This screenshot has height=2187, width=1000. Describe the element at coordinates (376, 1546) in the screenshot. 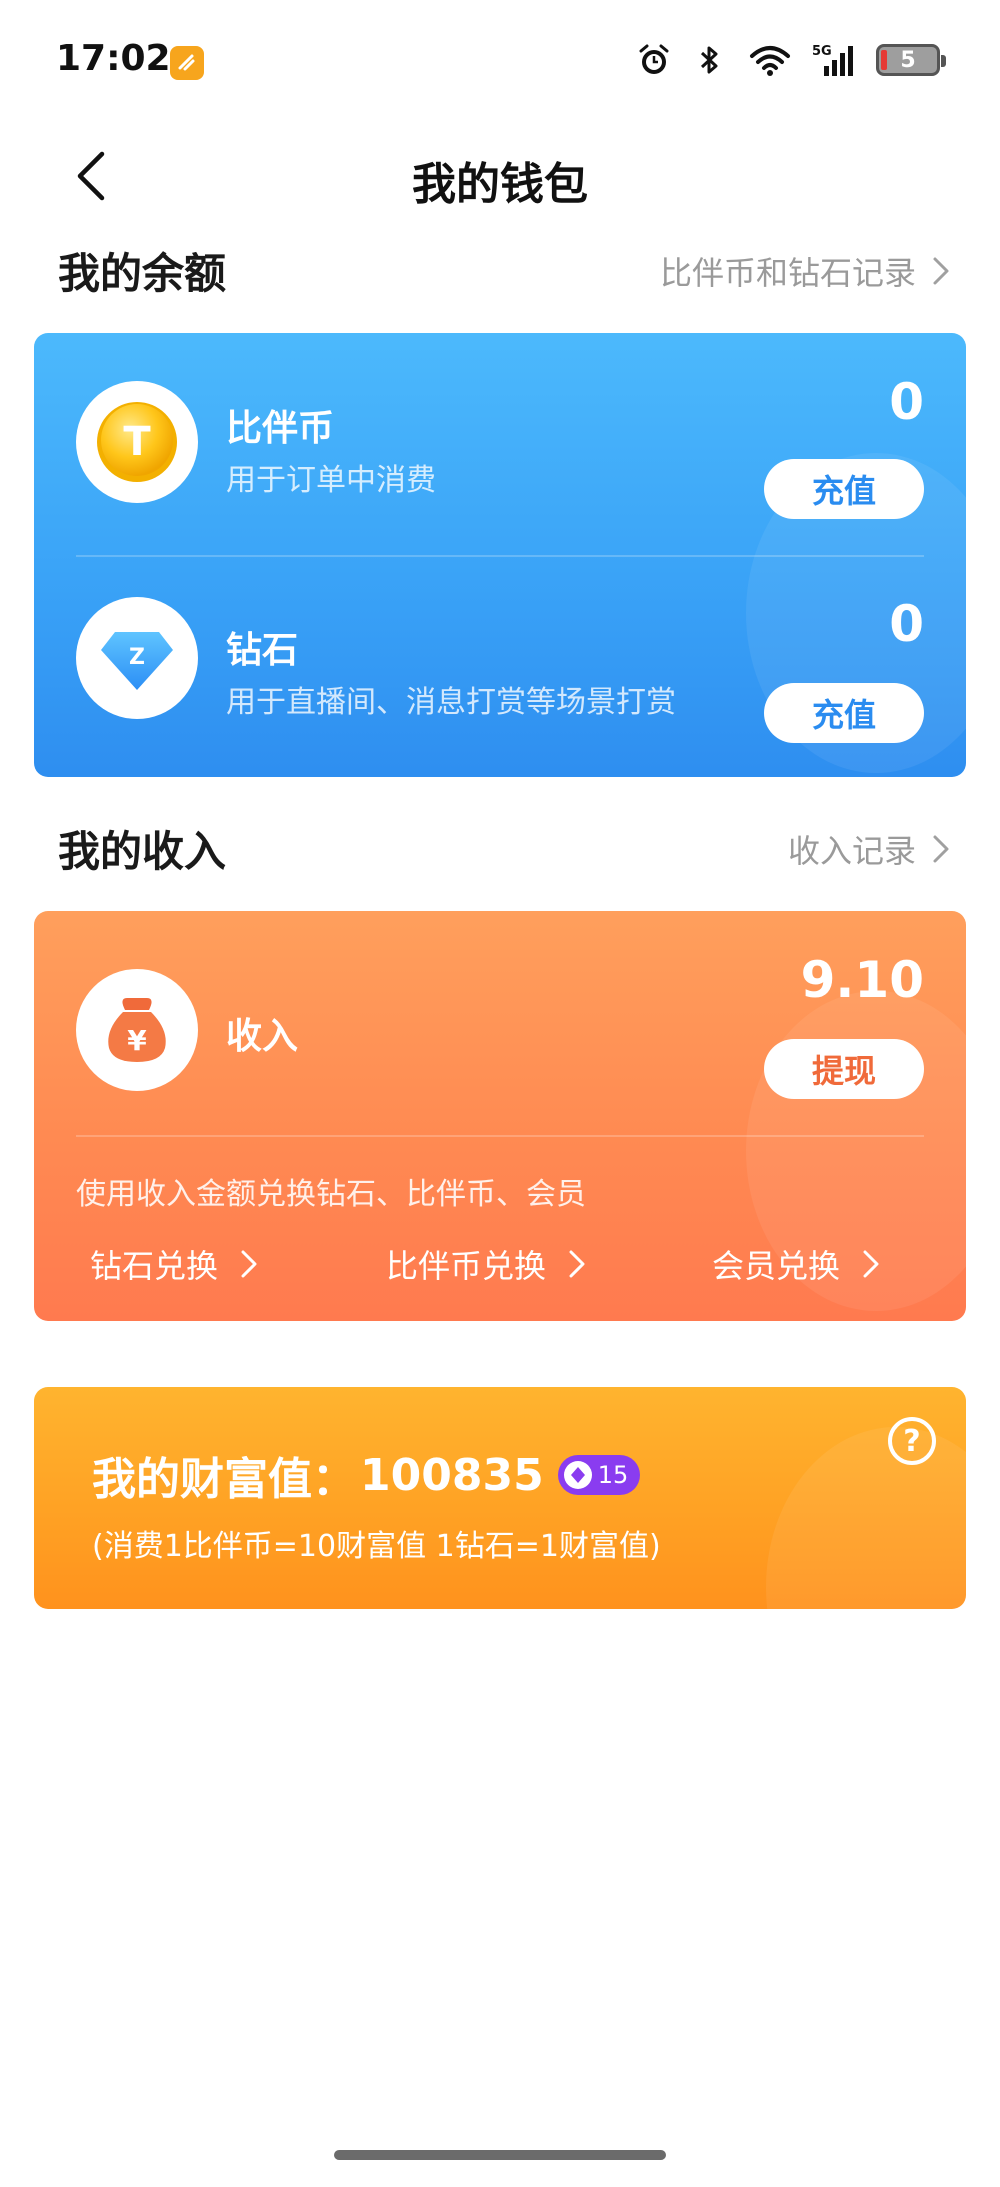

I see `wealth-note: (消费1比伴币=10财富值 1钻石=1财富值)` at that location.